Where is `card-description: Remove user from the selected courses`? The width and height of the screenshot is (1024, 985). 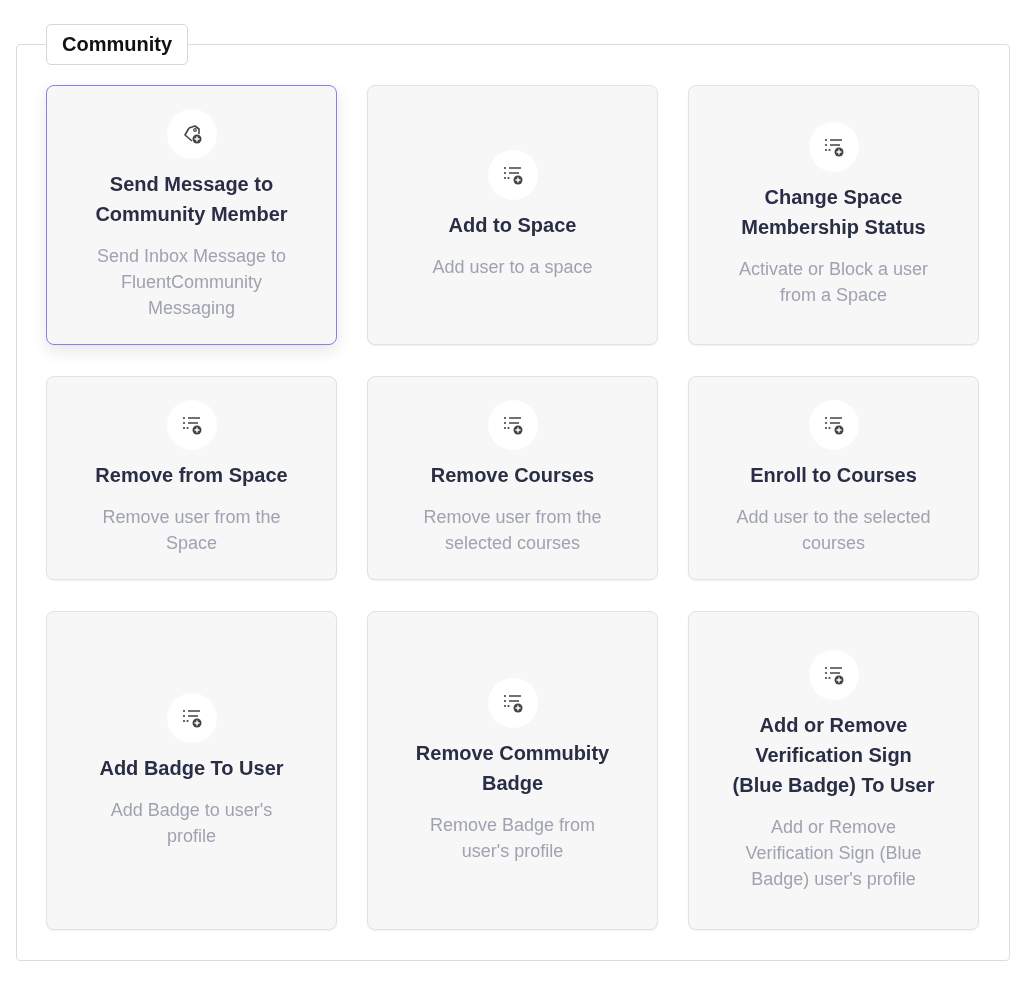
card-description: Remove user from the selected courses is located at coordinates (512, 530).